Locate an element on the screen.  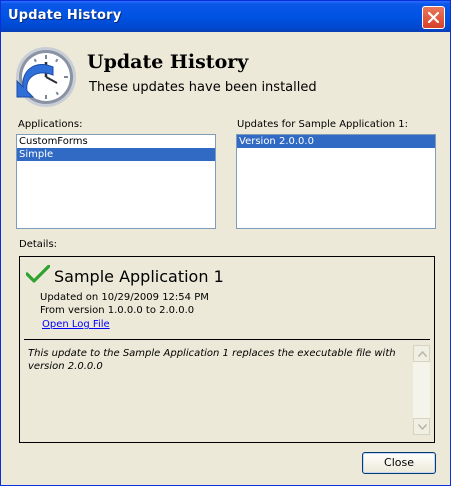
updates-listbox: Version 2.0.0.0 is located at coordinates (336, 181).